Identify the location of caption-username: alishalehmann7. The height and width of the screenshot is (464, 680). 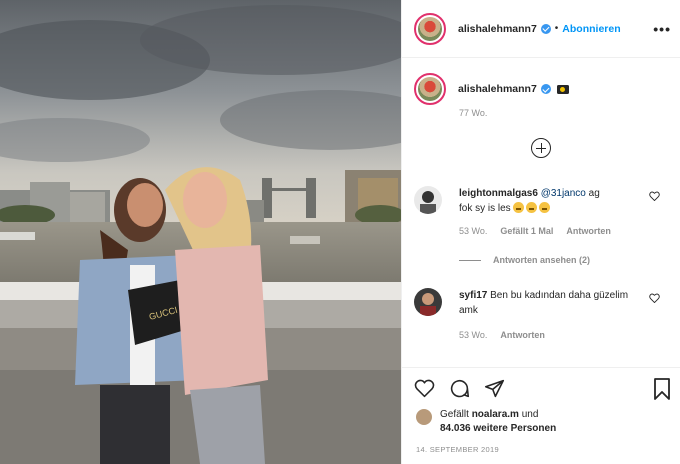
(497, 89).